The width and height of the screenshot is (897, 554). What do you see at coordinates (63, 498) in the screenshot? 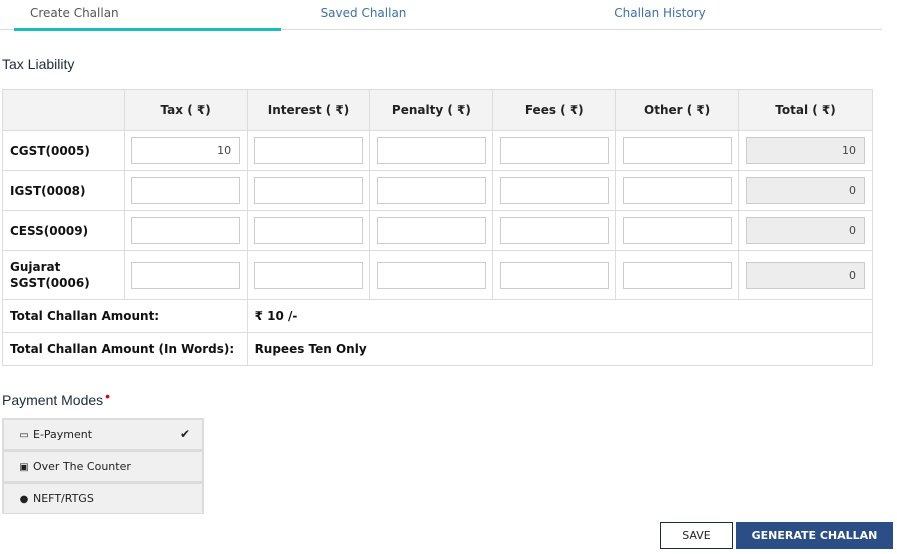
I see `payment-mode-label: NEFT/RTGS` at bounding box center [63, 498].